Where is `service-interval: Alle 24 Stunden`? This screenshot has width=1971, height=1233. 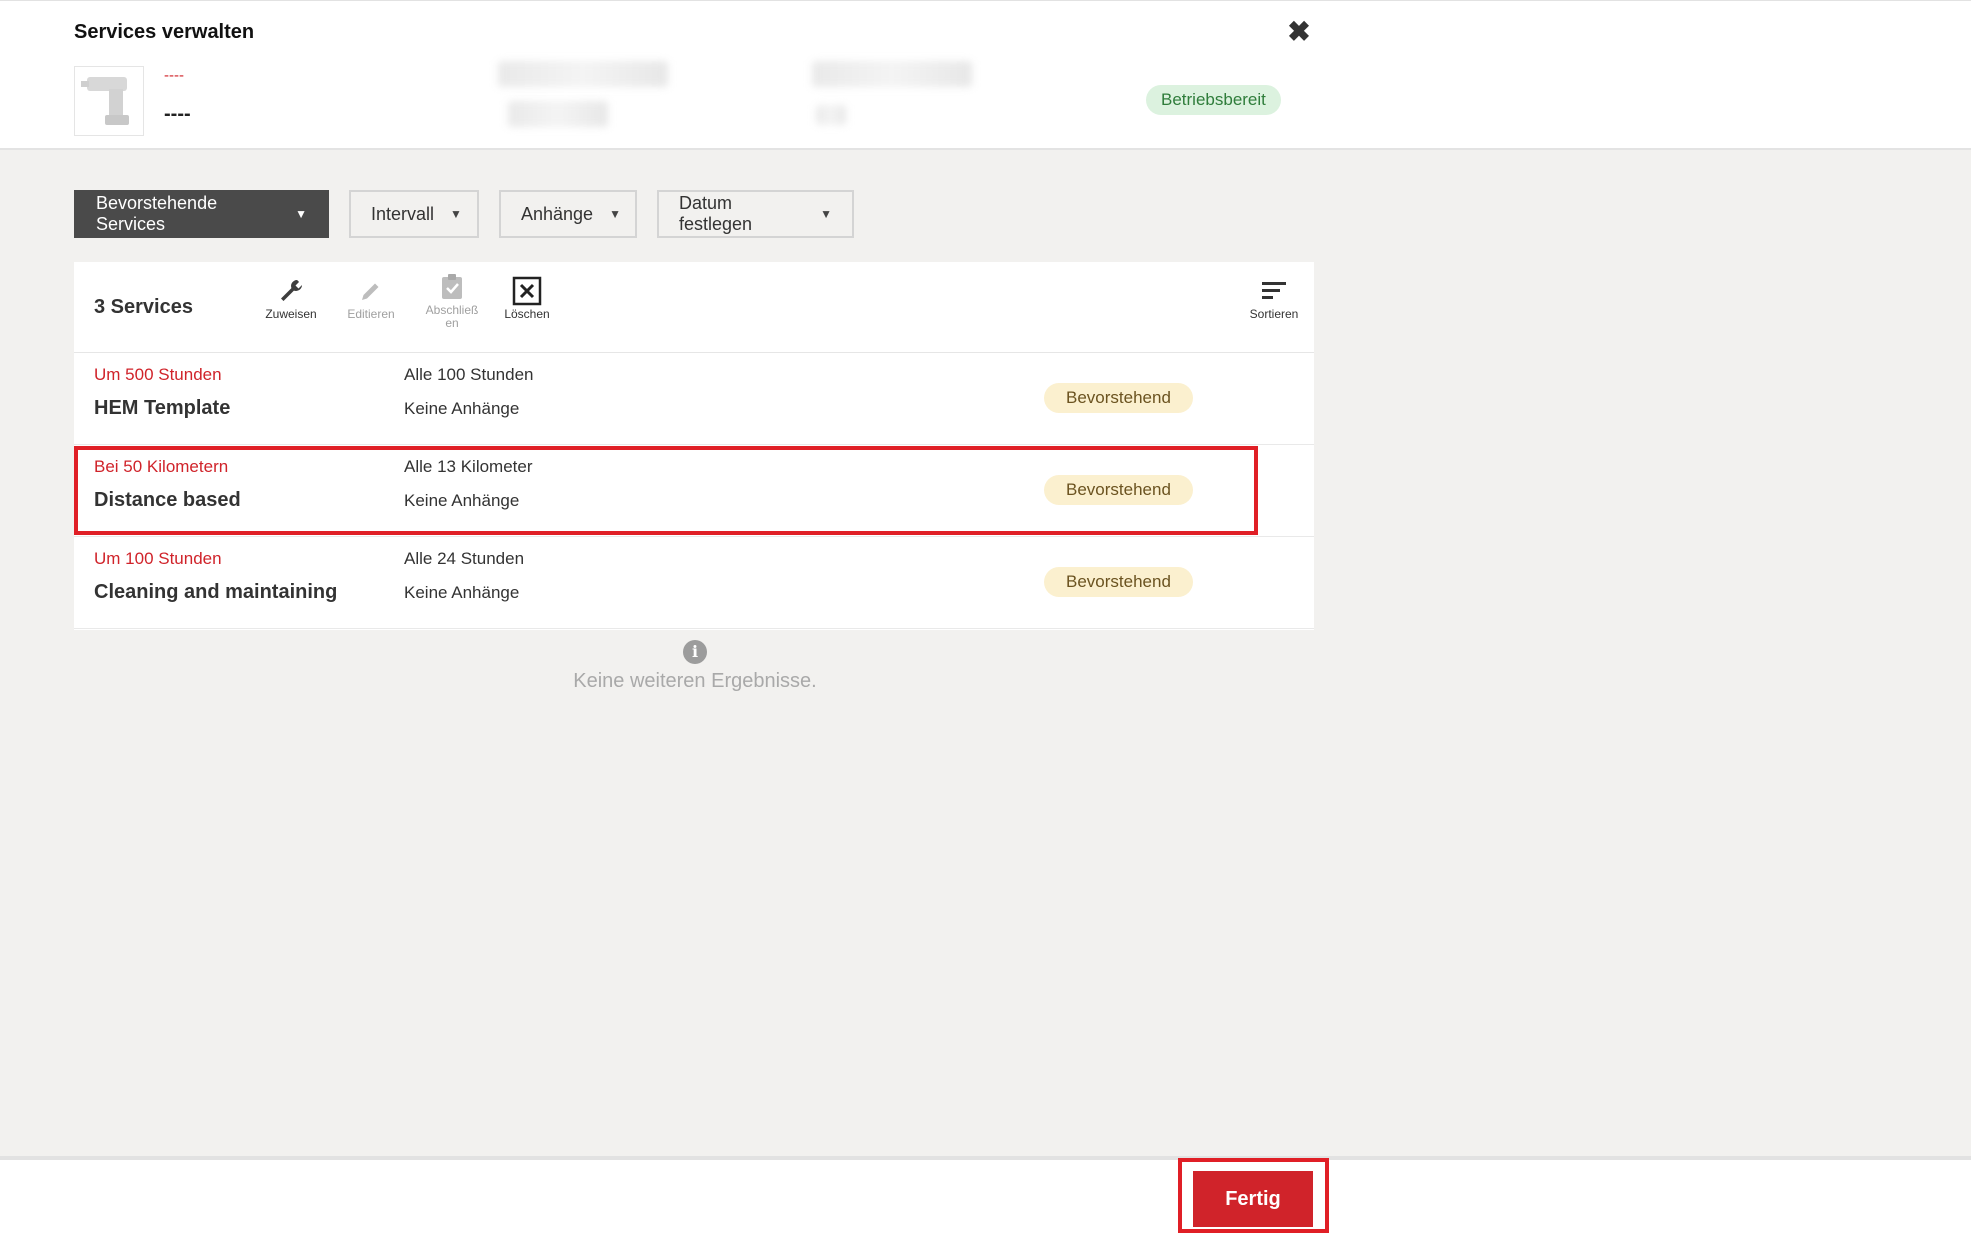 service-interval: Alle 24 Stunden is located at coordinates (464, 558).